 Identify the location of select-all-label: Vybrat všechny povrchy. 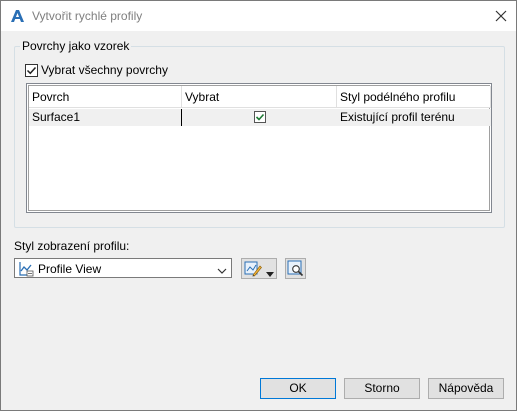
(104, 70).